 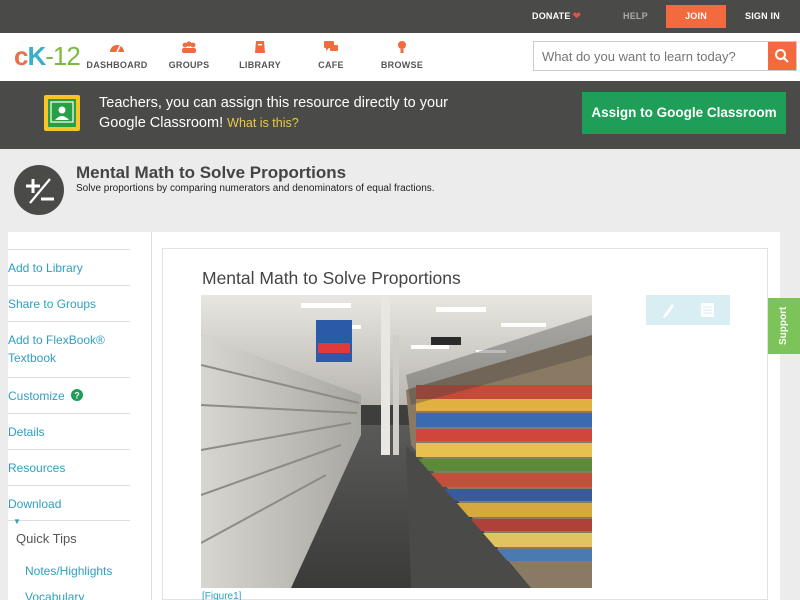 I want to click on search-box, so click(x=665, y=56).